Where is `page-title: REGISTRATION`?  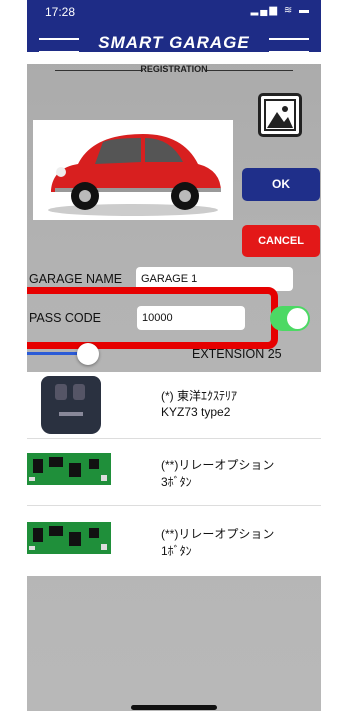 page-title: REGISTRATION is located at coordinates (174, 69).